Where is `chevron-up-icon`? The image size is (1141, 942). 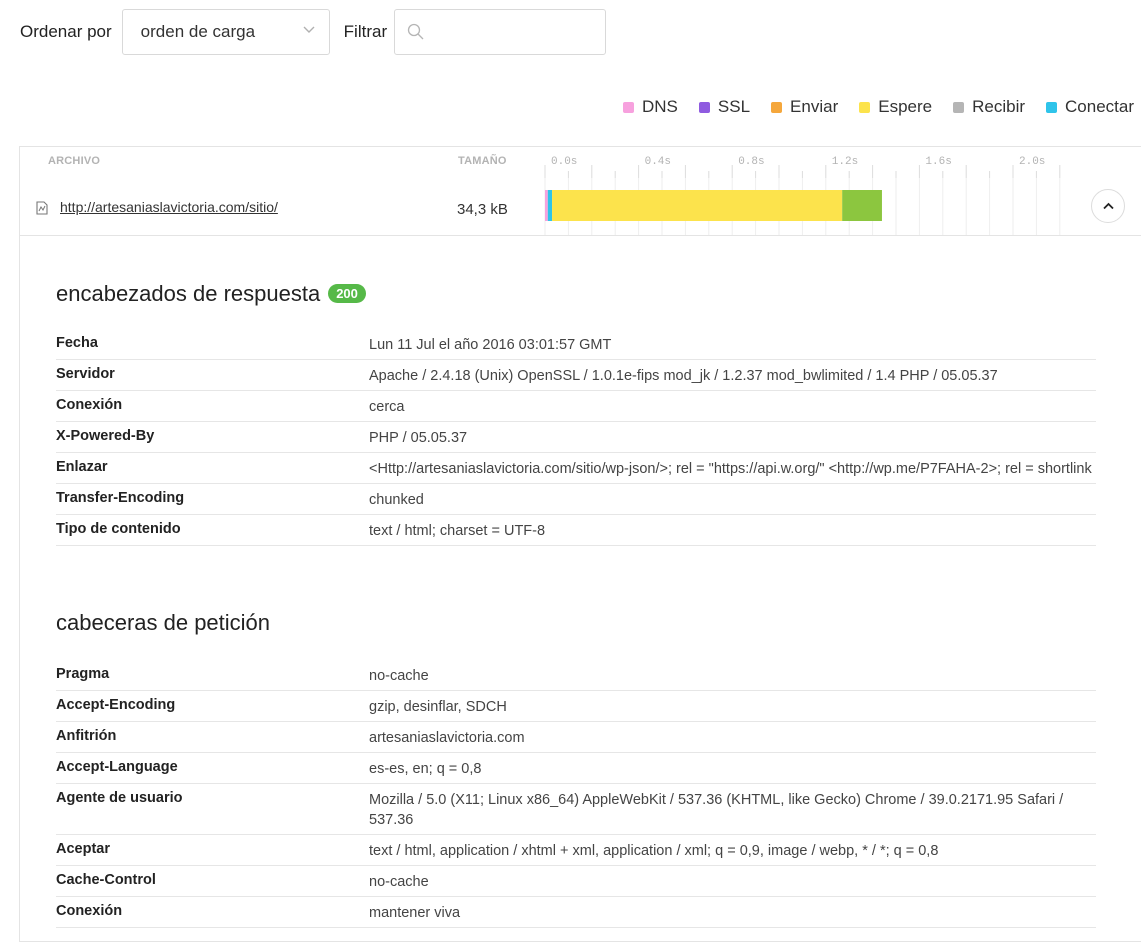 chevron-up-icon is located at coordinates (1108, 206).